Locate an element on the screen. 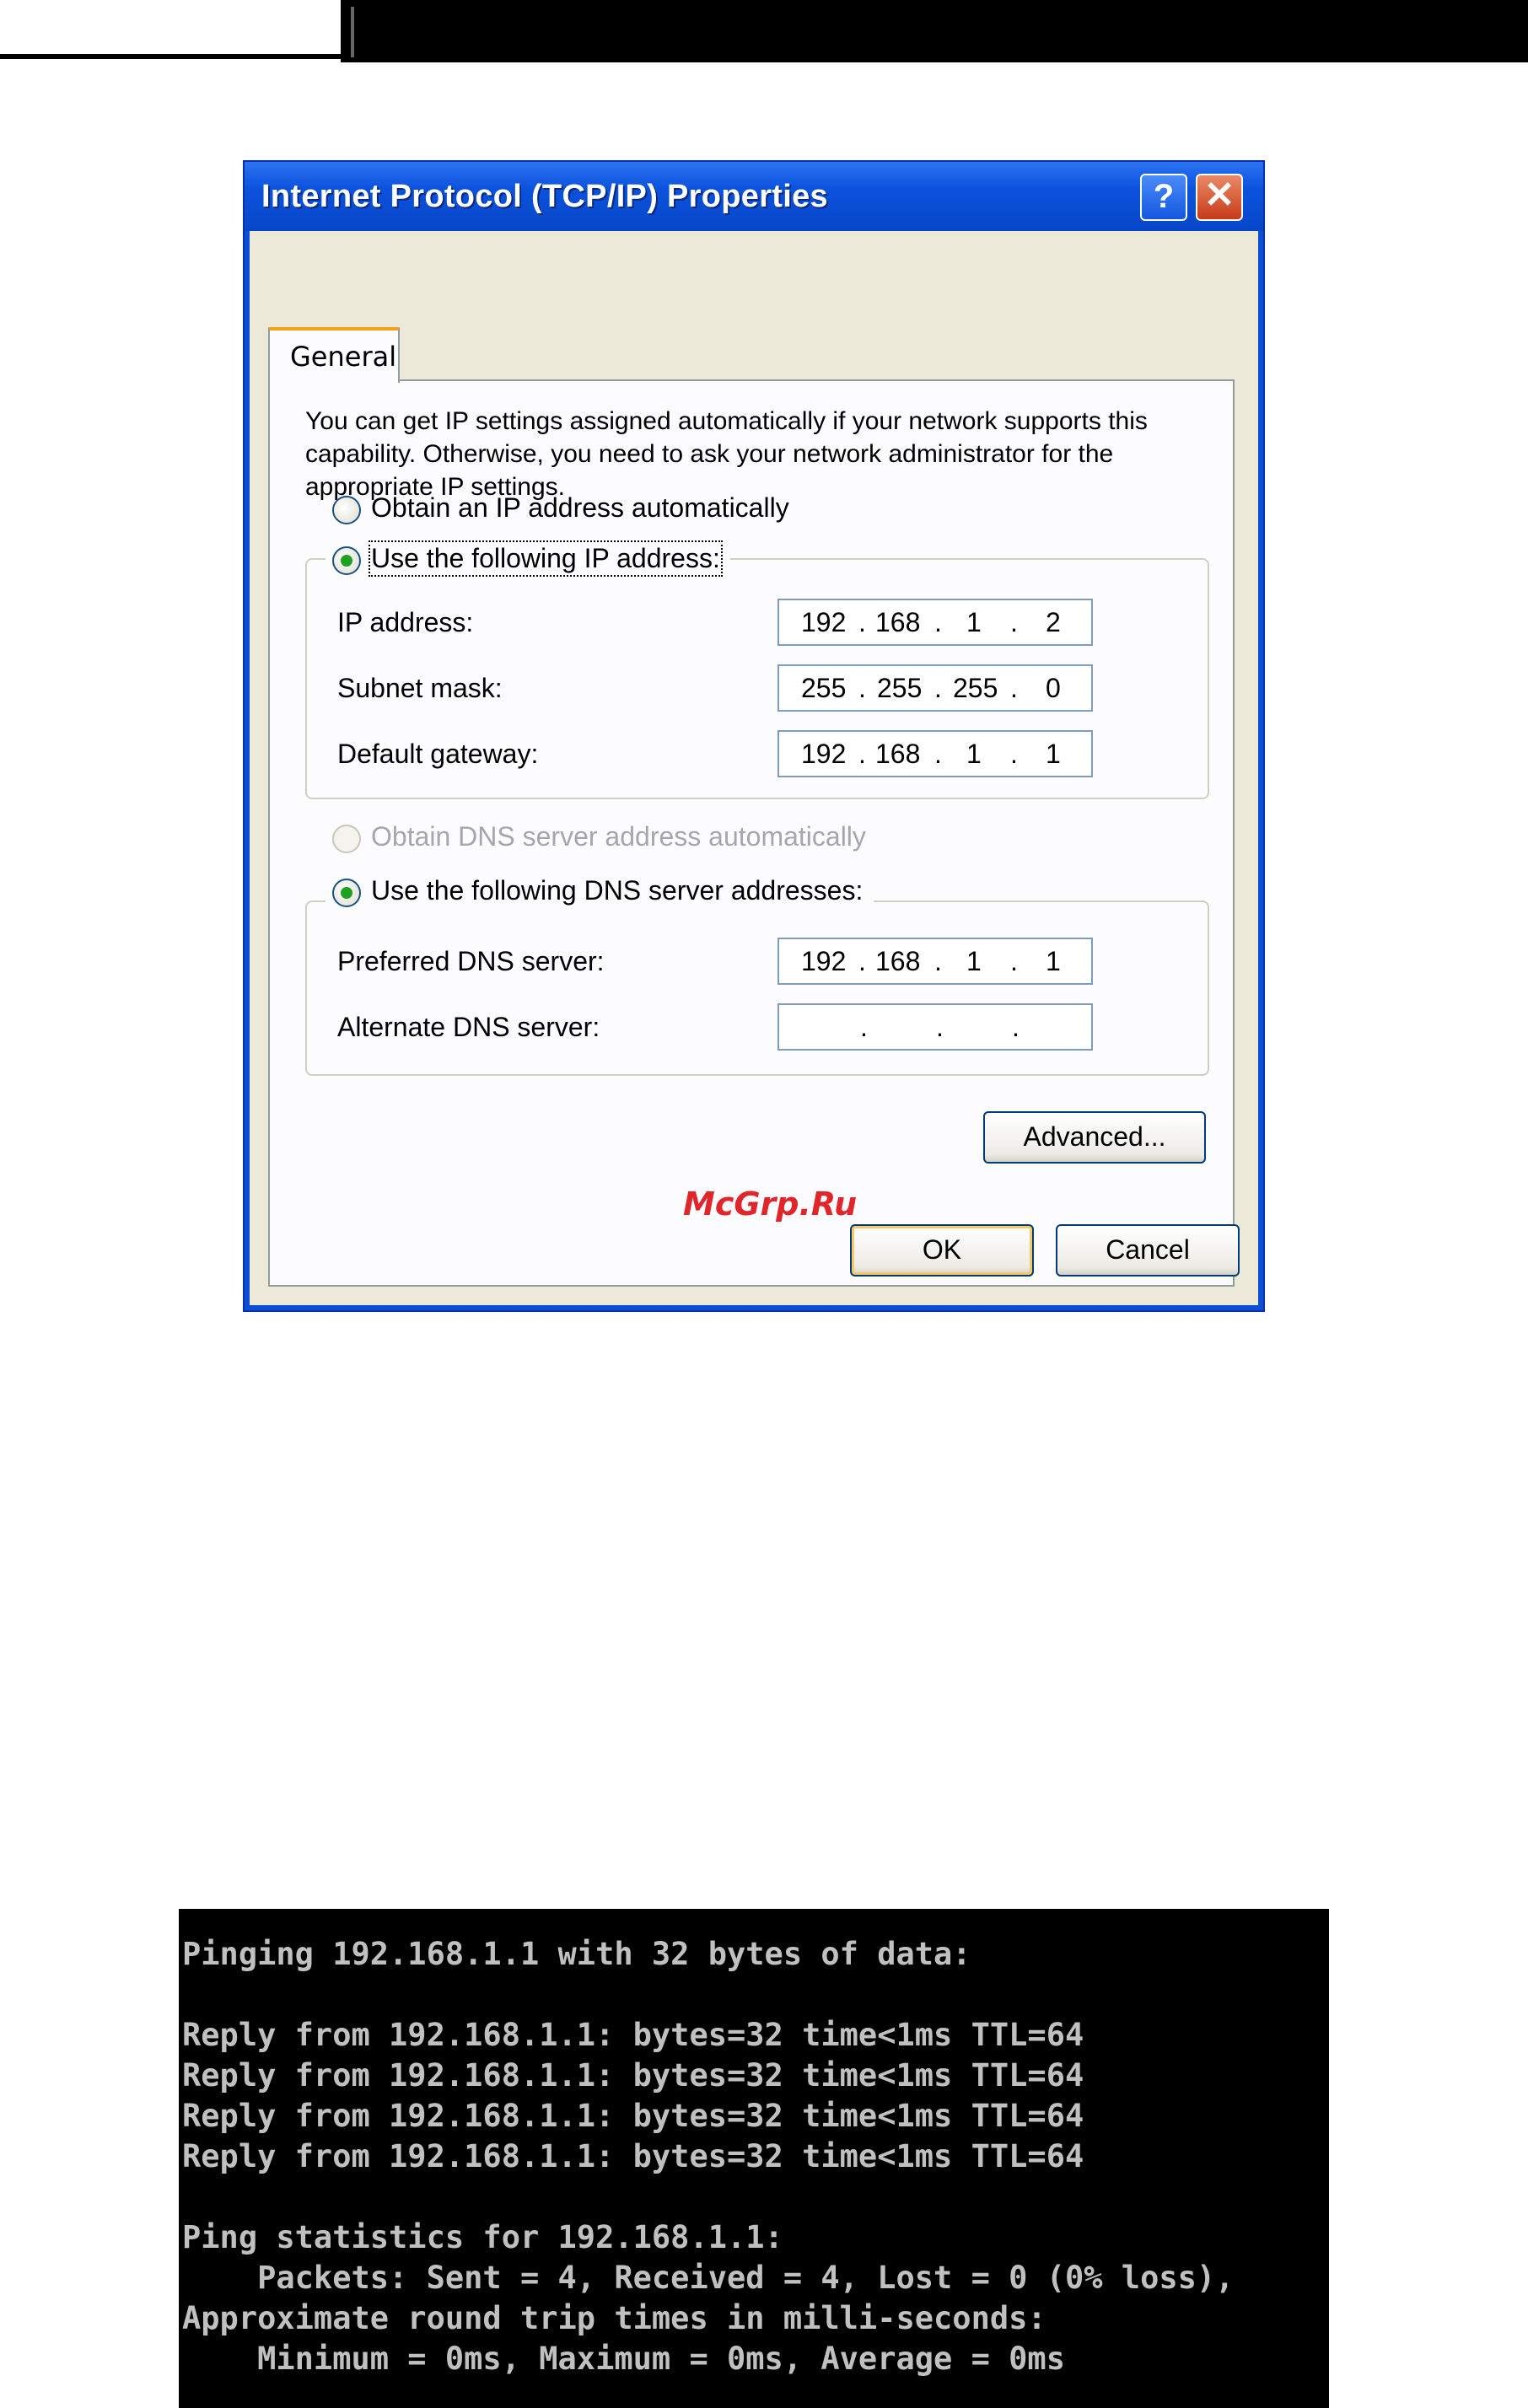 This screenshot has height=2408, width=1528. close-button: ✕ is located at coordinates (1219, 198).